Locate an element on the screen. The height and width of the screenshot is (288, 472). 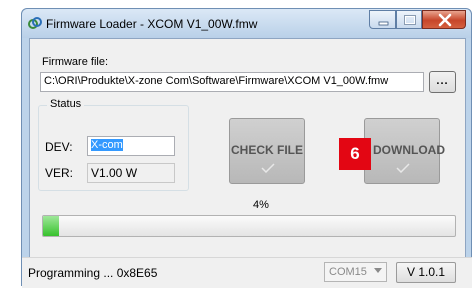
close-button is located at coordinates (444, 19).